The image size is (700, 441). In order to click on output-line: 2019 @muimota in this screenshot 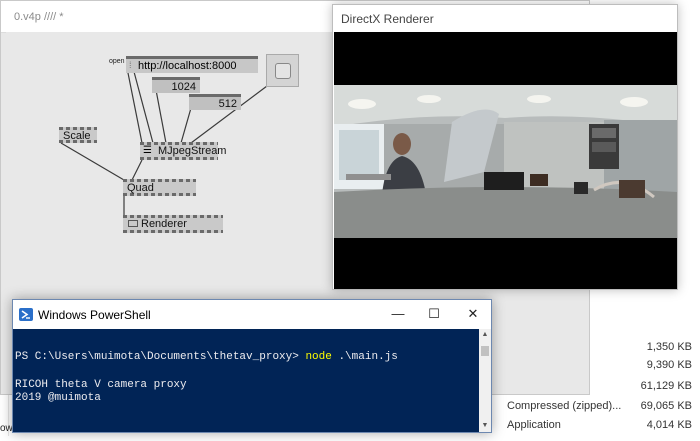, I will do `click(58, 398)`.